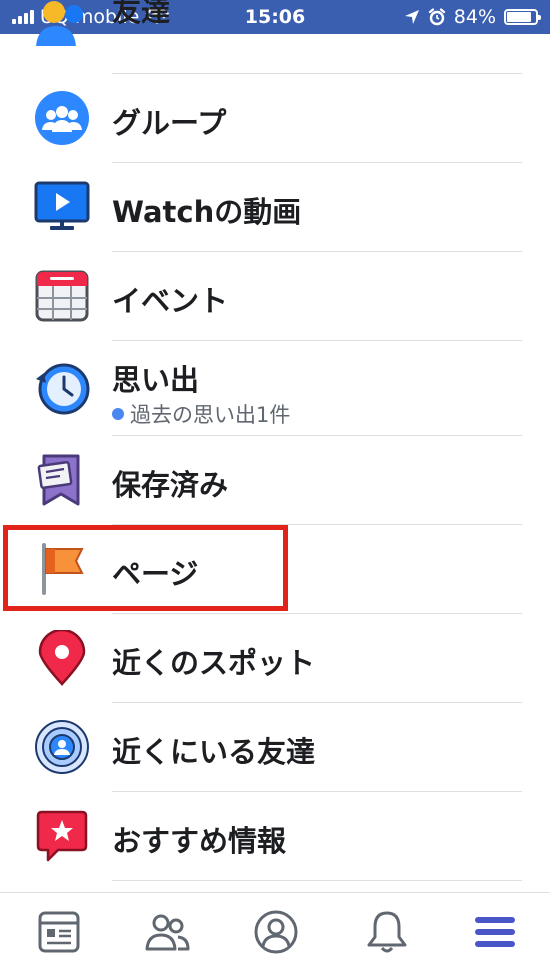 This screenshot has width=550, height=970. Describe the element at coordinates (207, 212) in the screenshot. I see `menu-item-label: Watchの動画` at that location.